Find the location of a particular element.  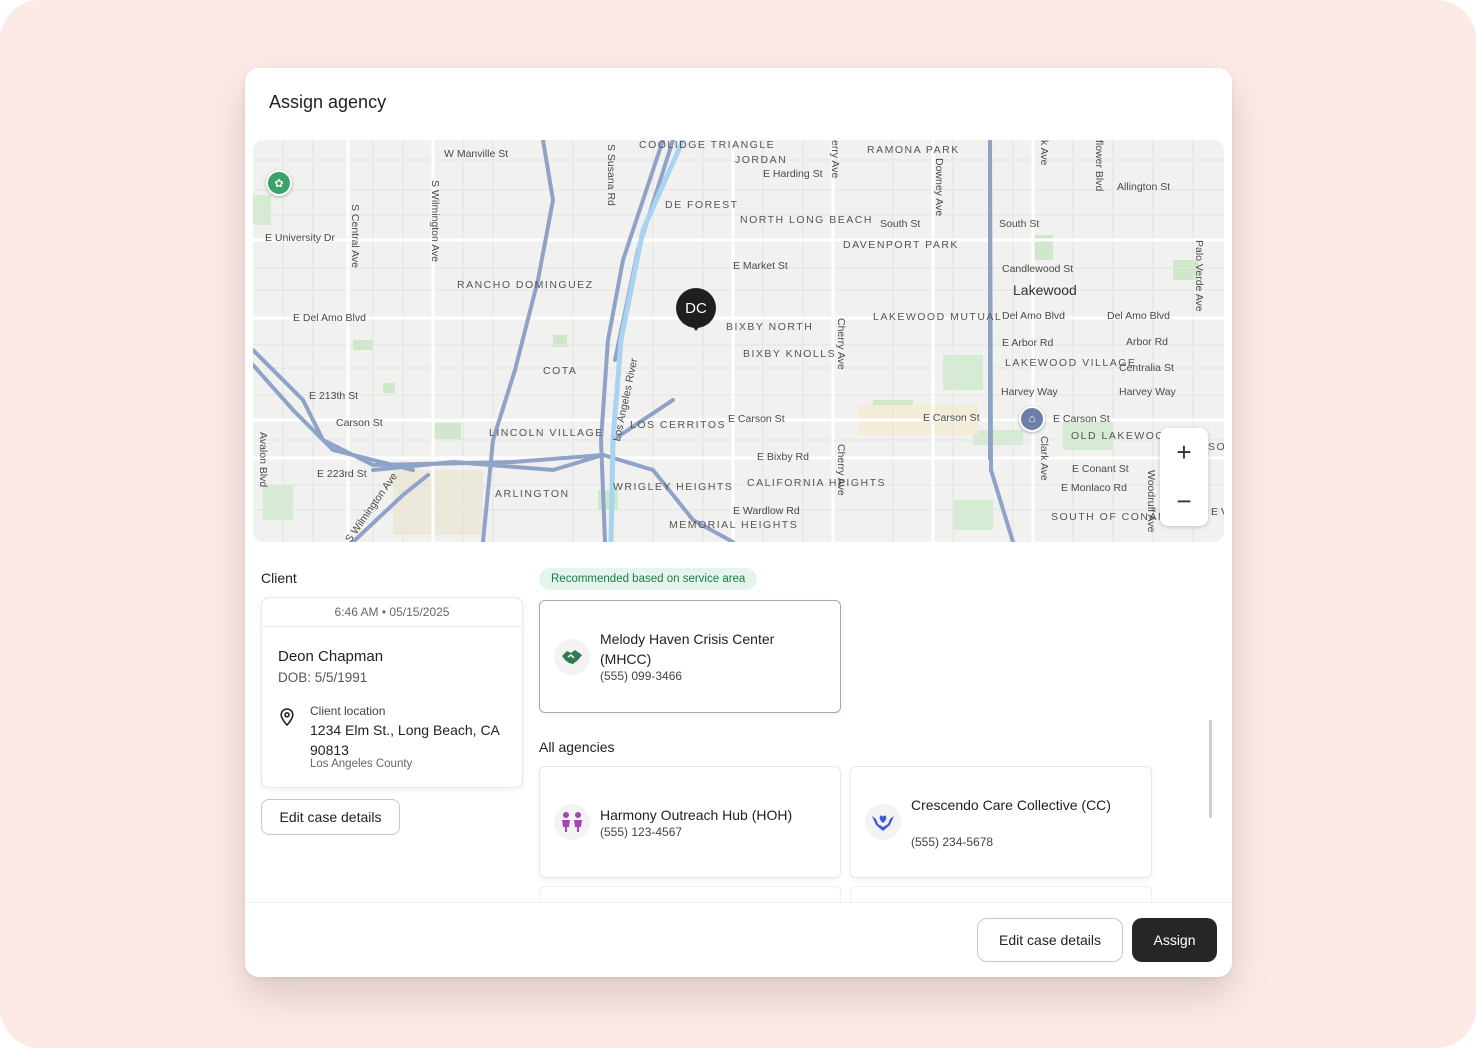

map-label: LINCOLN VILLAGE is located at coordinates (546, 433).